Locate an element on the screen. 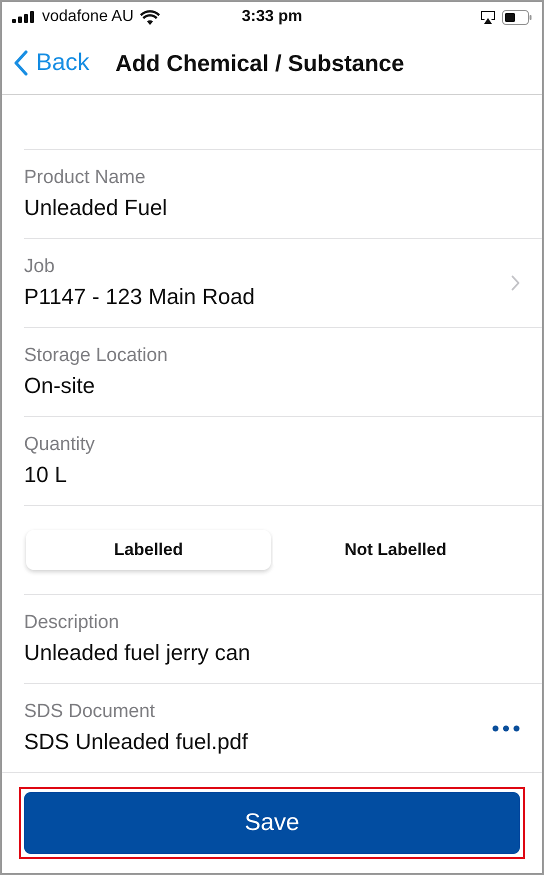 Image resolution: width=544 pixels, height=875 pixels. field-label: Description is located at coordinates (72, 623).